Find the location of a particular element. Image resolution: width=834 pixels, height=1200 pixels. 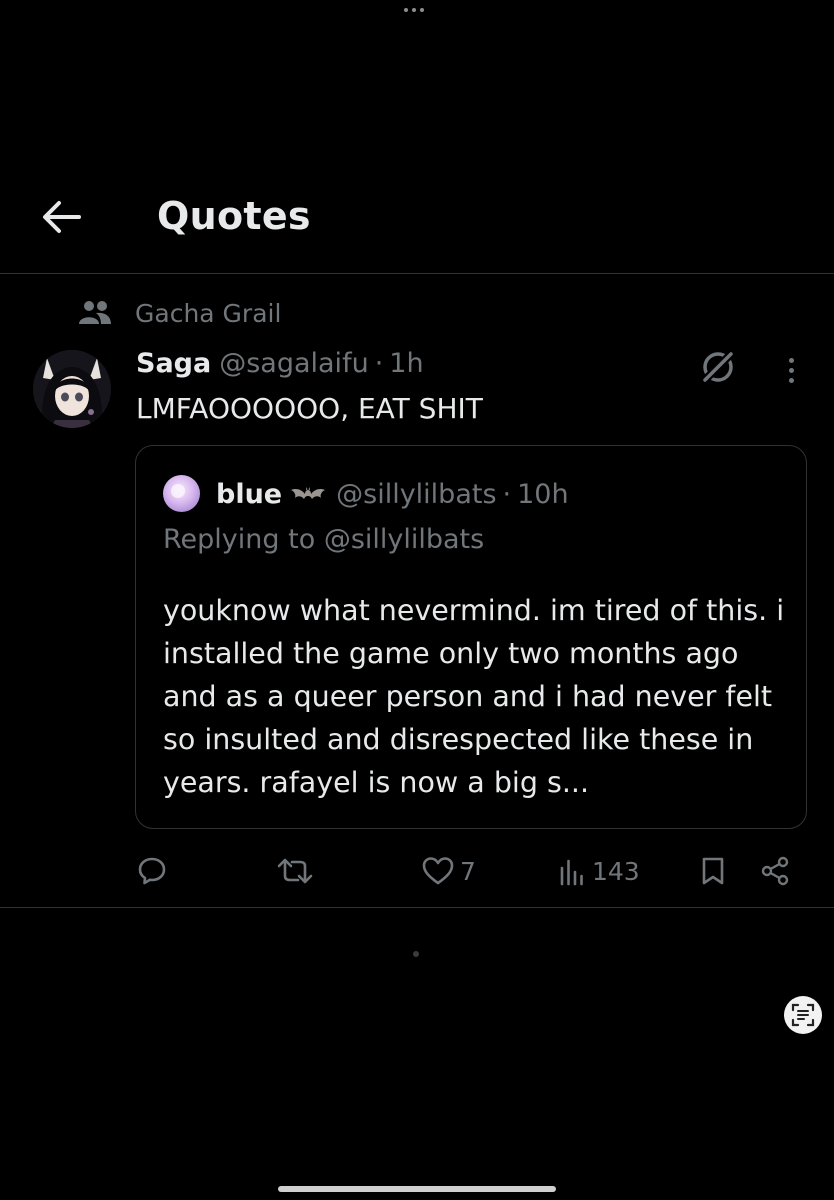

home-indicator is located at coordinates (417, 1189).